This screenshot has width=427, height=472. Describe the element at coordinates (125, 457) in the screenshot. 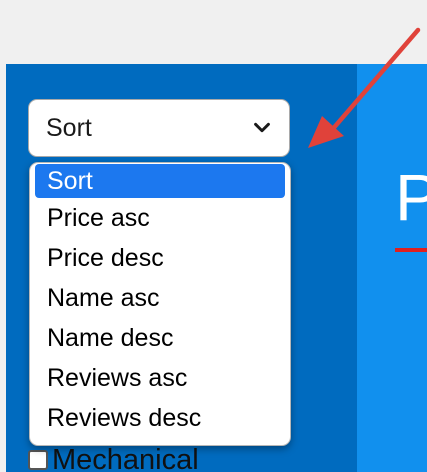

I see `mechanical-label: Mechanical` at that location.